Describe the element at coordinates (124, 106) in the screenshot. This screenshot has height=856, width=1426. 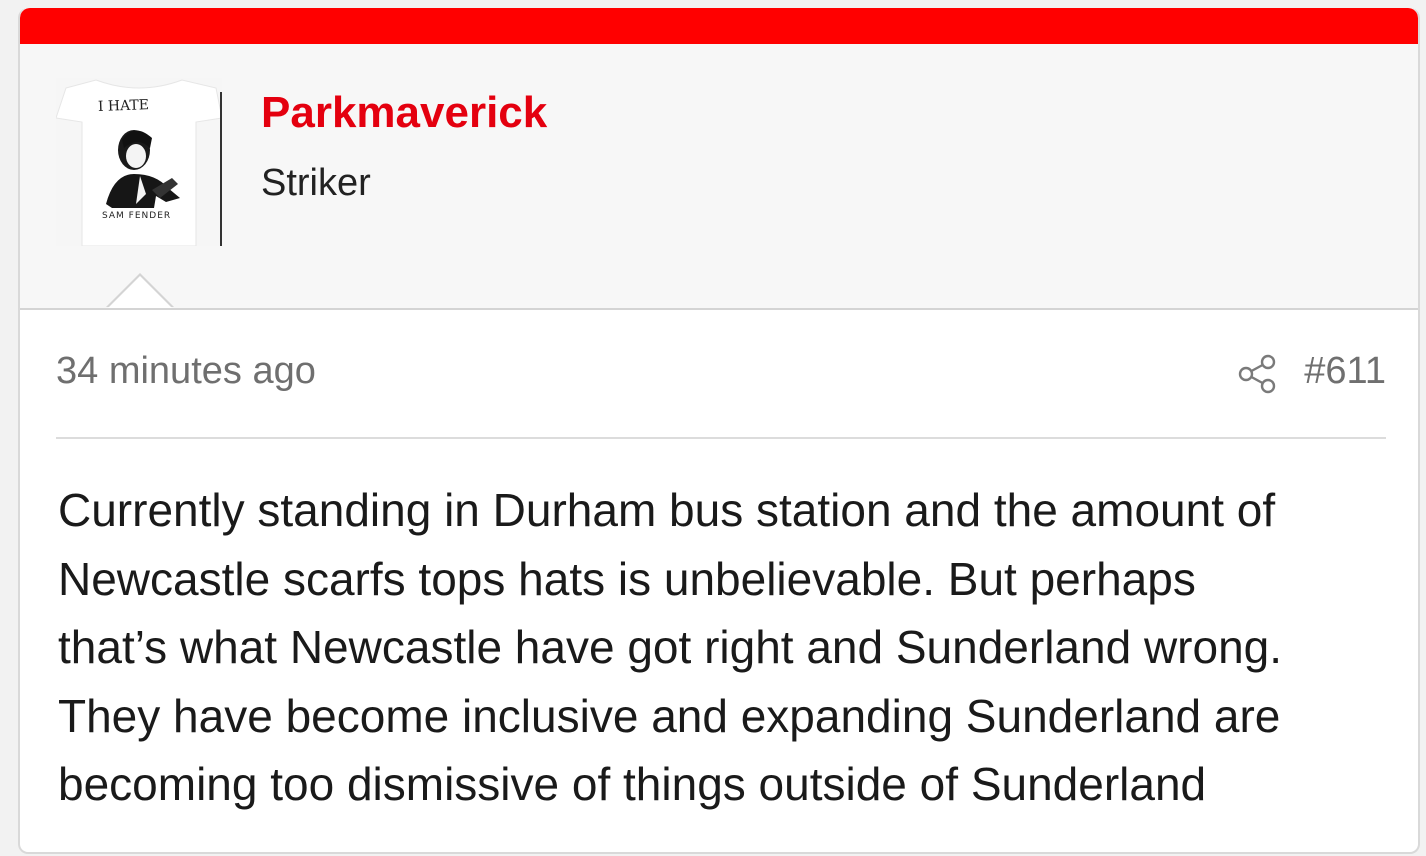
I see `avatar-top-text: I HATE` at that location.